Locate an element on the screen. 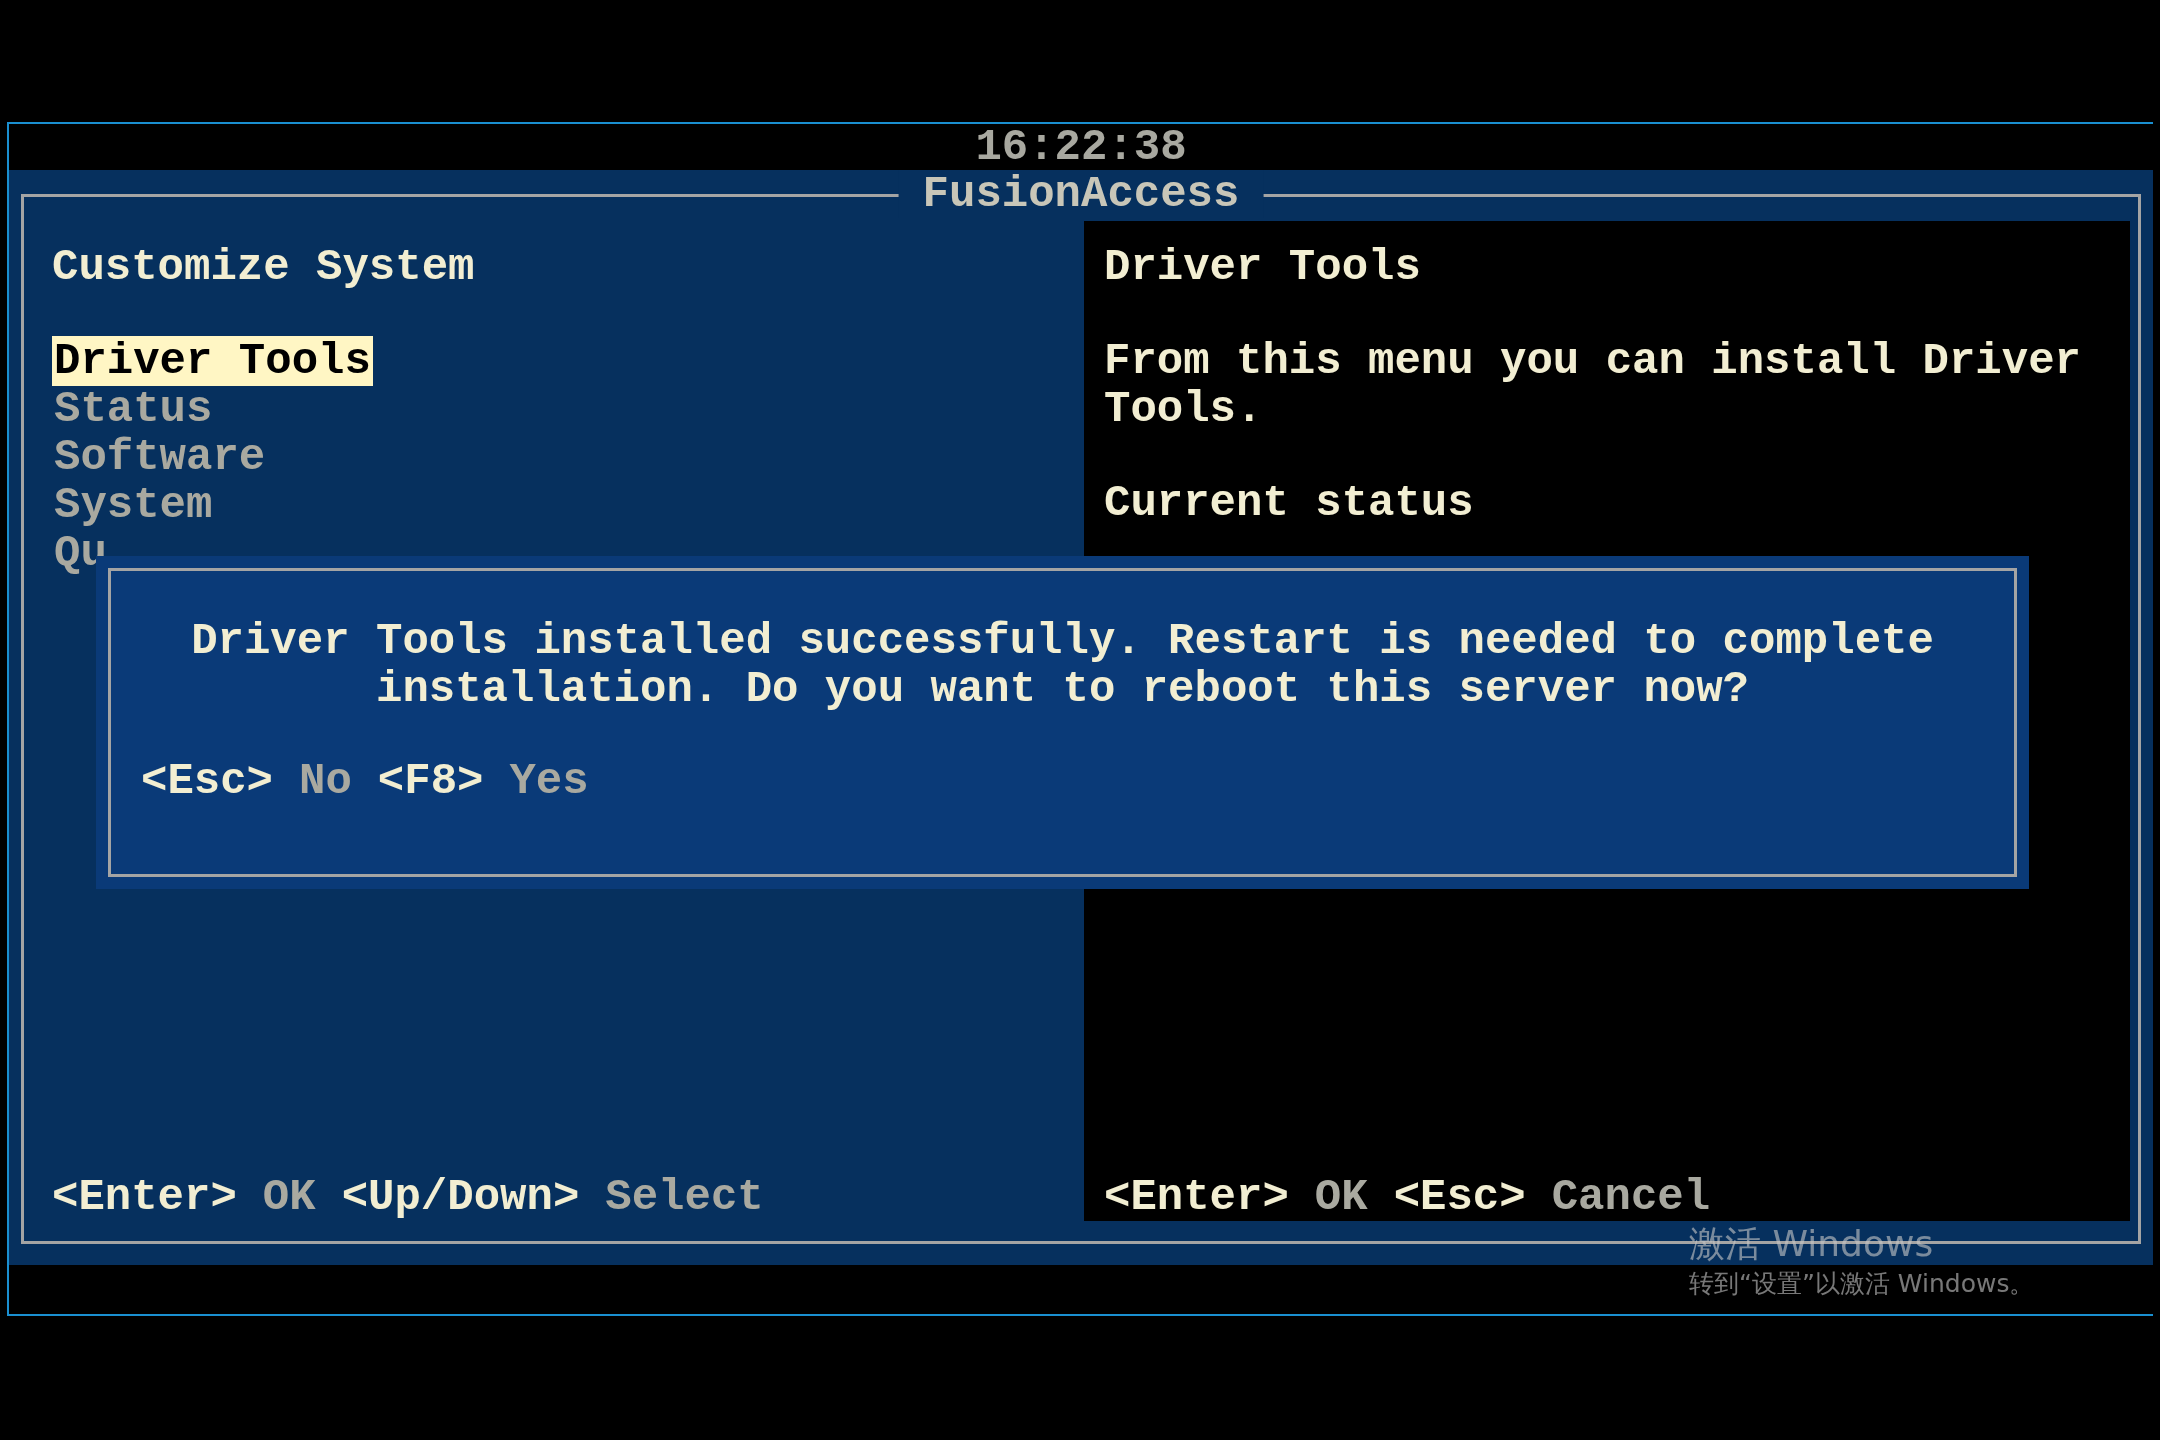 The width and height of the screenshot is (2160, 1440). action-label: No is located at coordinates (325, 781).